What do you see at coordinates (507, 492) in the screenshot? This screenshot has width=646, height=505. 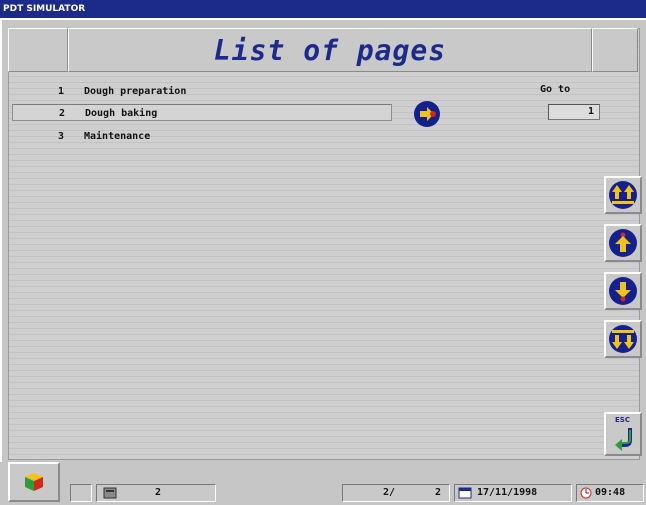 I see `status-date: 17/11/1998` at bounding box center [507, 492].